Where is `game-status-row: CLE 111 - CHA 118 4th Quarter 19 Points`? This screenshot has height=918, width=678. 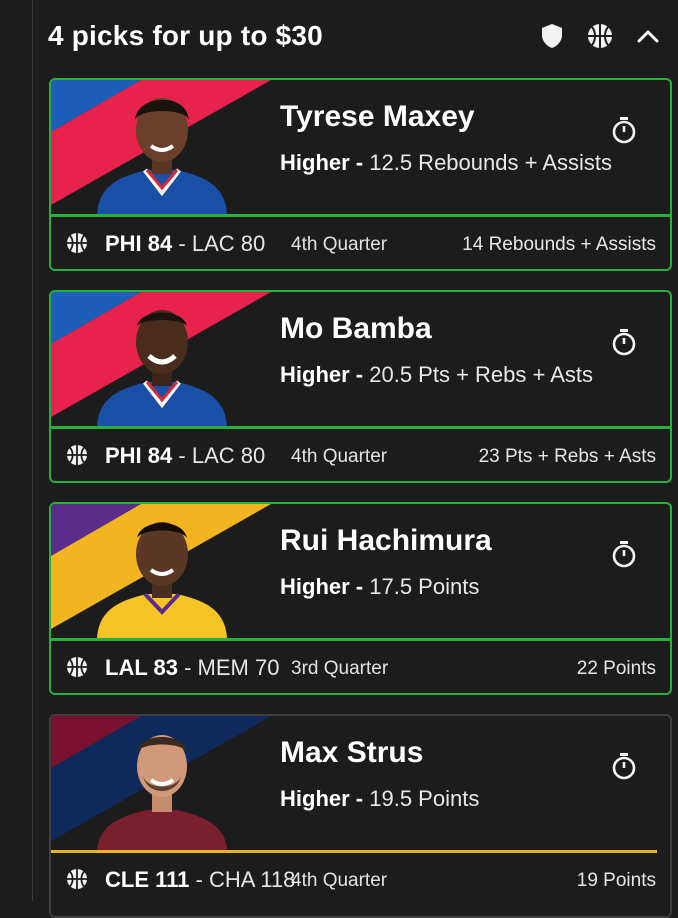
game-status-row: CLE 111 - CHA 118 4th Quarter 19 Points is located at coordinates (360, 879).